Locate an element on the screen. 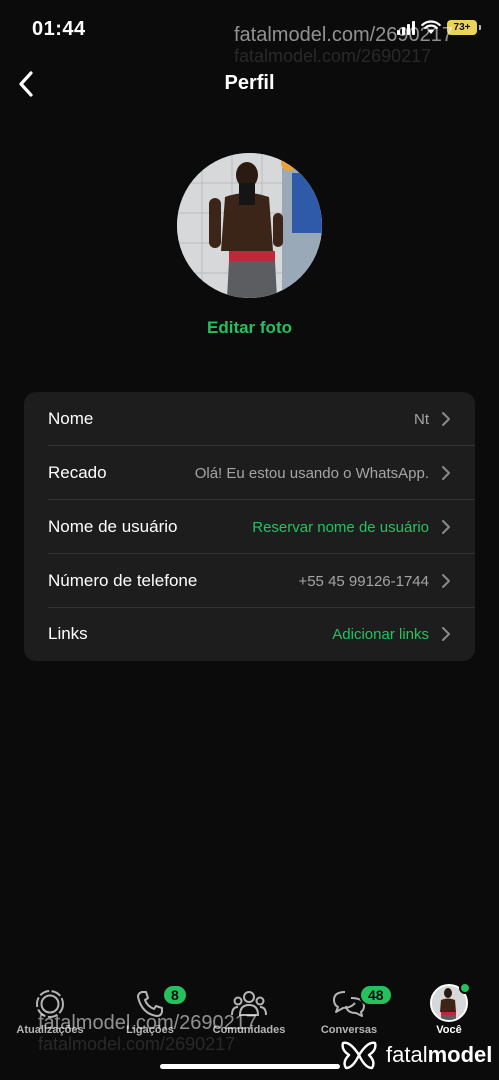 The height and width of the screenshot is (1080, 499). field-value: Adicionar links is located at coordinates (380, 634).